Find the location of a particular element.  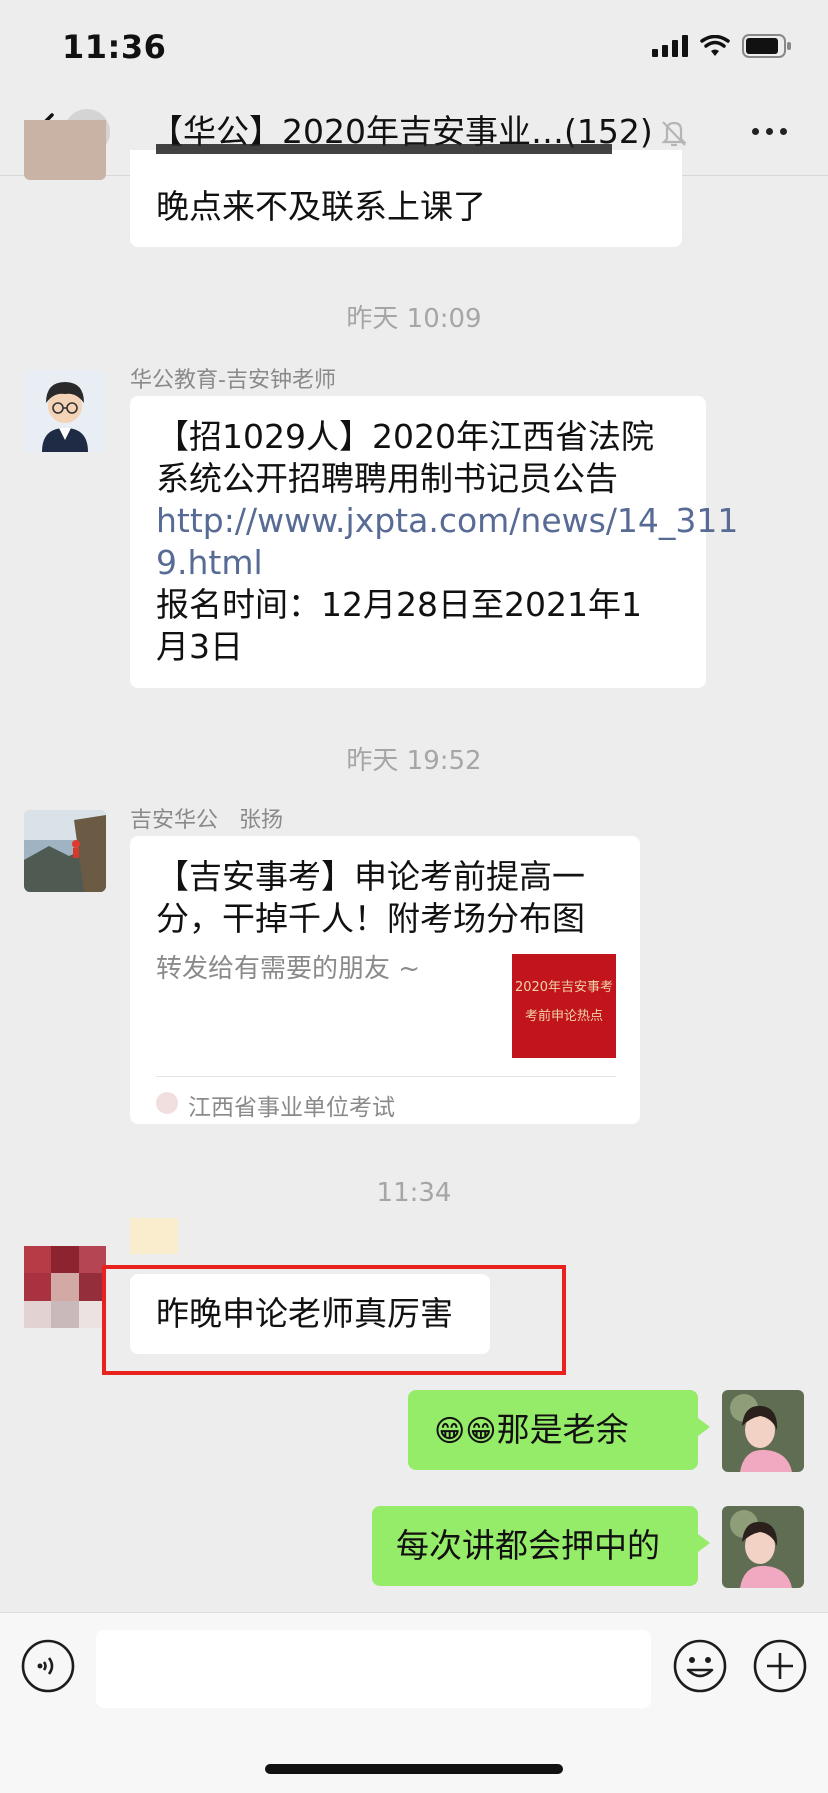

article-description: 转发给有需要的朋友 ~ is located at coordinates (288, 969).